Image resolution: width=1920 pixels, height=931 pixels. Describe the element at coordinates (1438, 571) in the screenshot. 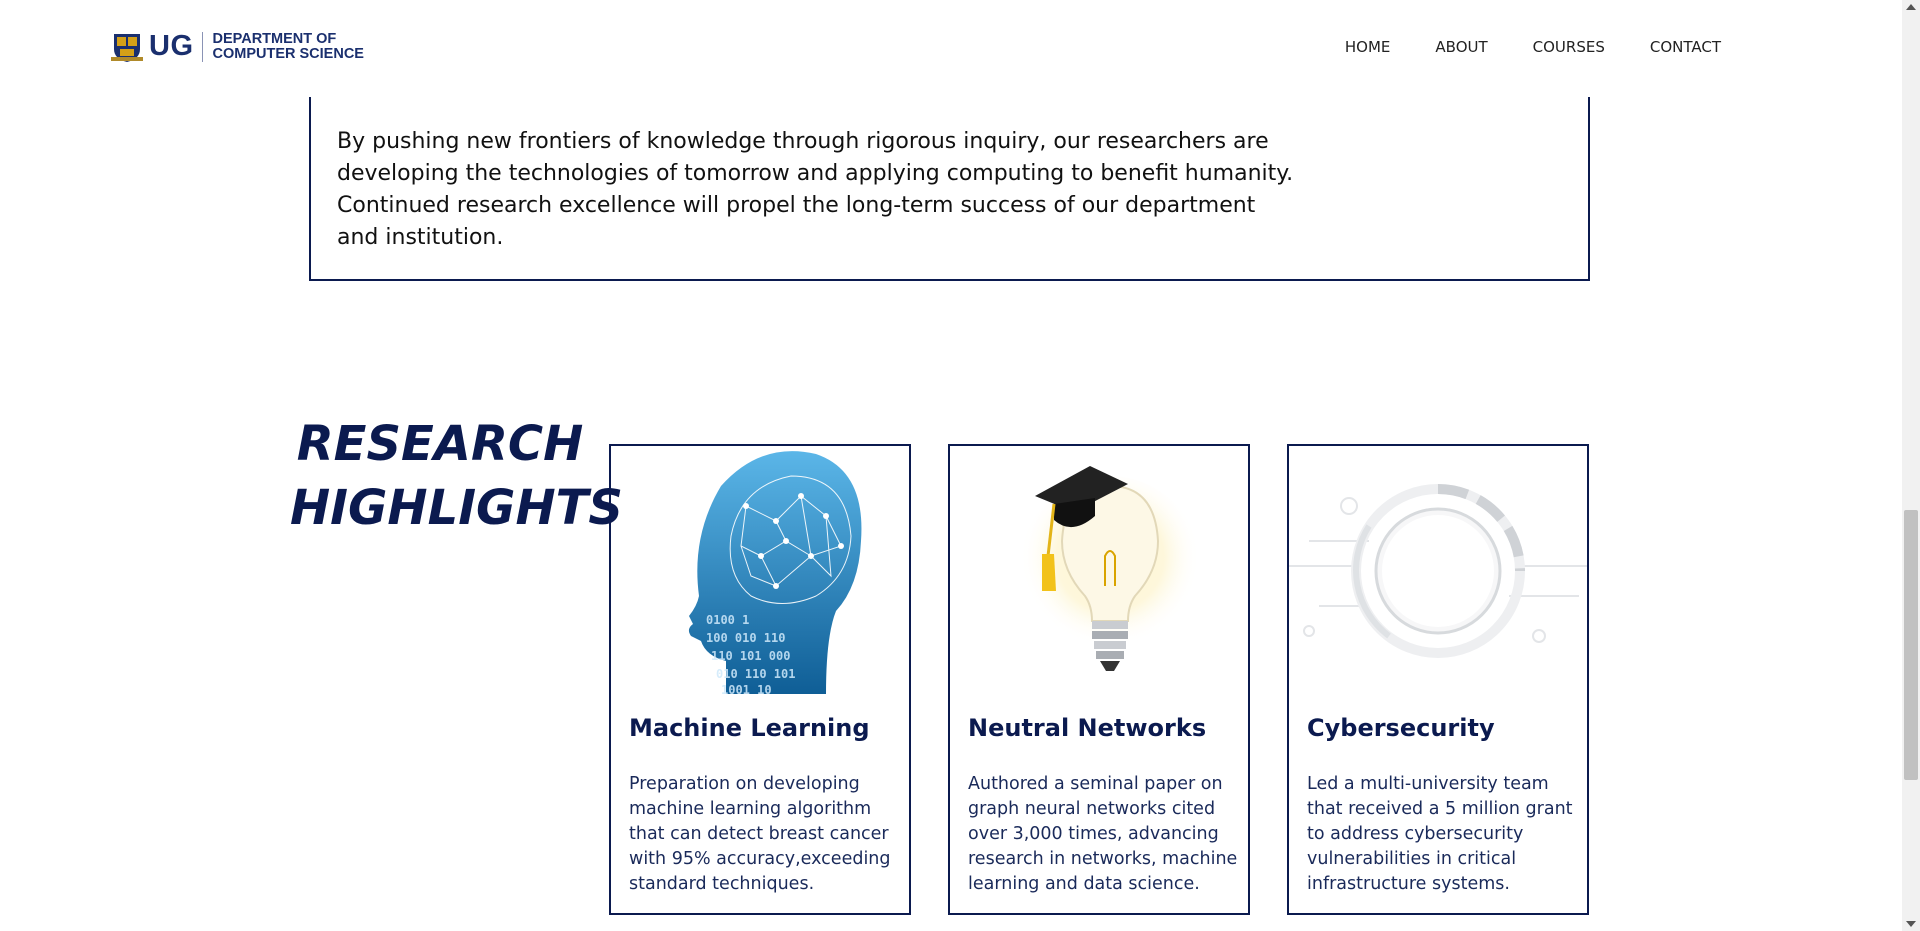

I see `circuit-ring-icon` at that location.